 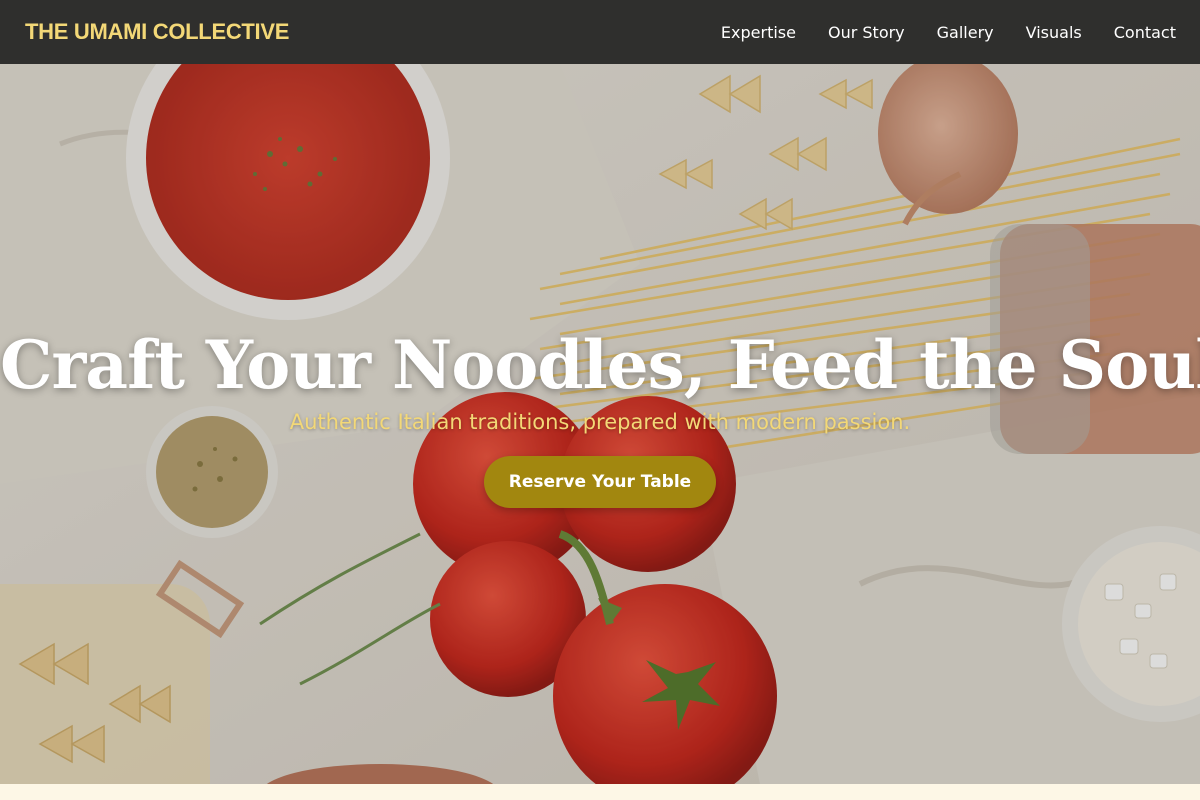 What do you see at coordinates (600, 482) in the screenshot?
I see `reserve-table-button: Reserve Your Table` at bounding box center [600, 482].